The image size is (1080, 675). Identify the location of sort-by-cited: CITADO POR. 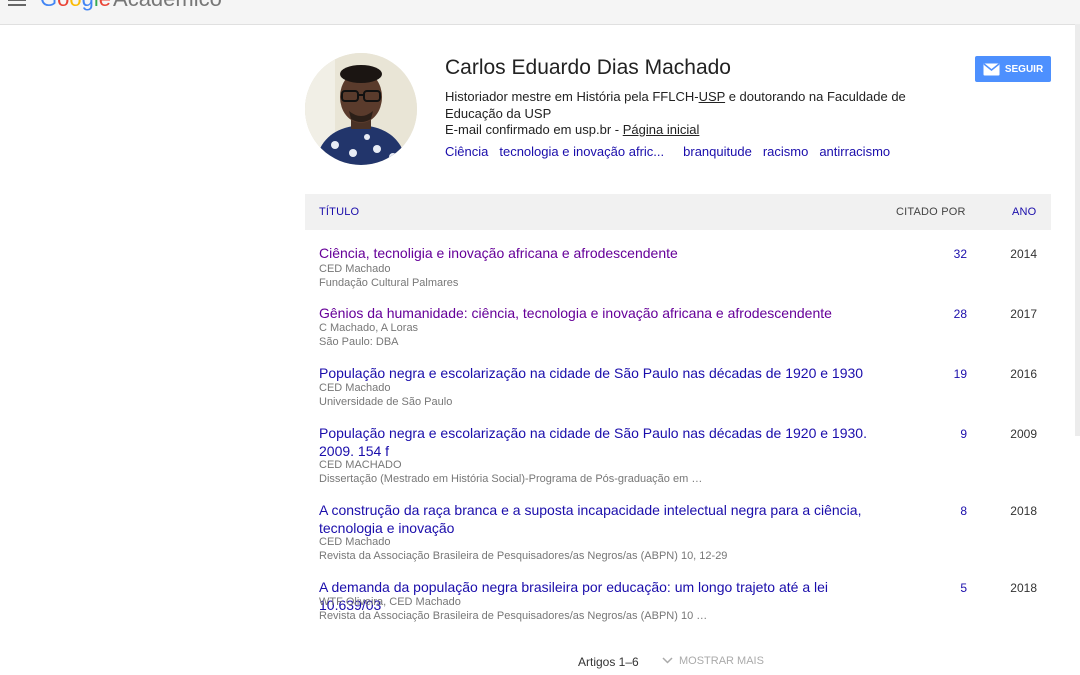
(931, 212).